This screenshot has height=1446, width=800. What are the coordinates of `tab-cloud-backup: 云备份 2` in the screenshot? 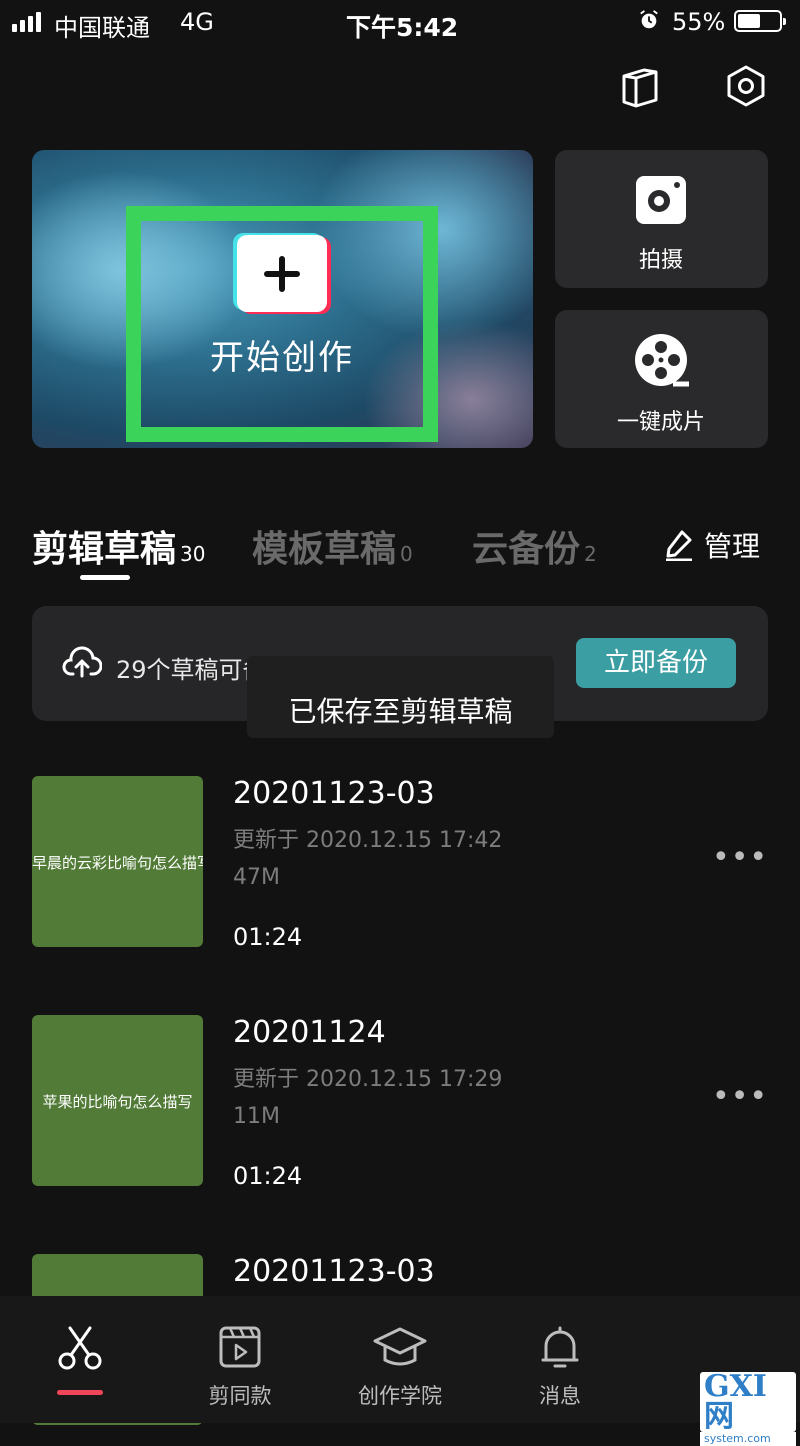 It's located at (534, 546).